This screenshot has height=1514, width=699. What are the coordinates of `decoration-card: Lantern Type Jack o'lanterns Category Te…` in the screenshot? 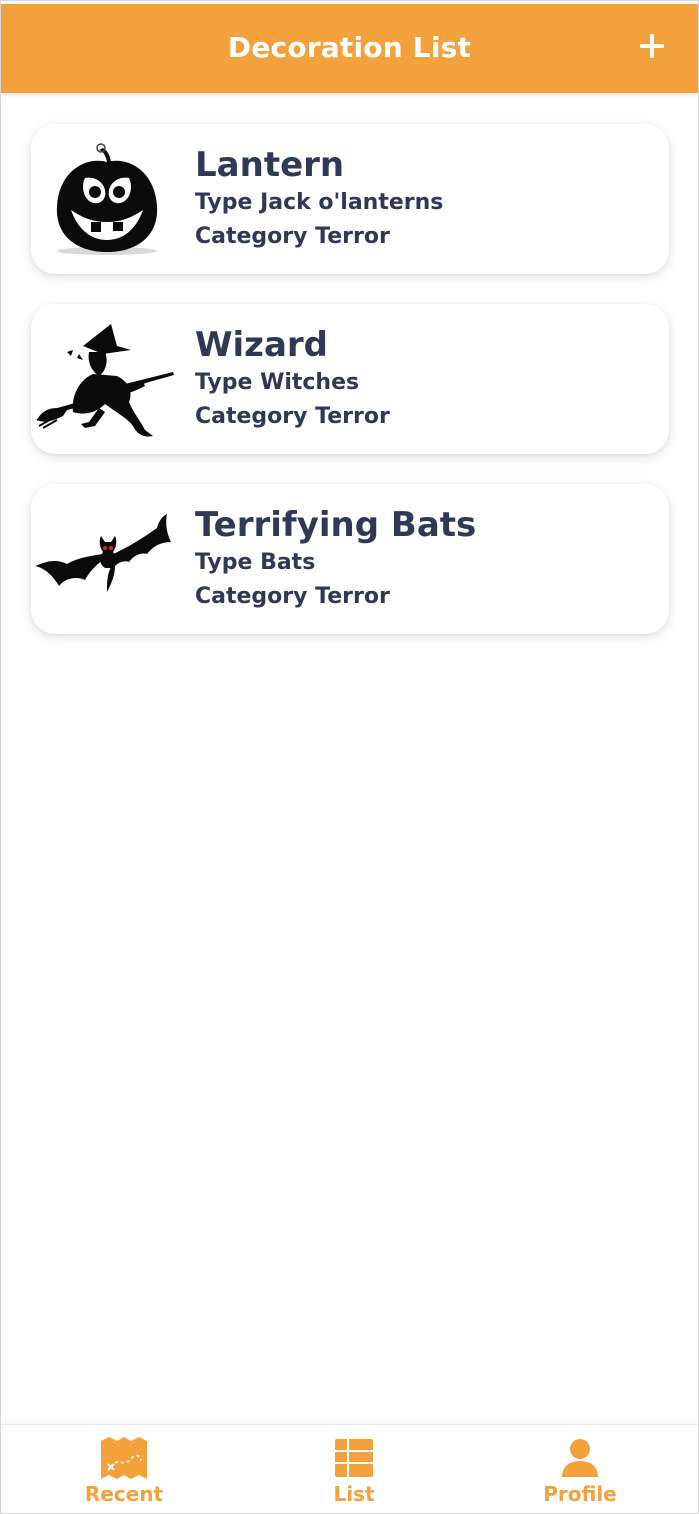 It's located at (350, 199).